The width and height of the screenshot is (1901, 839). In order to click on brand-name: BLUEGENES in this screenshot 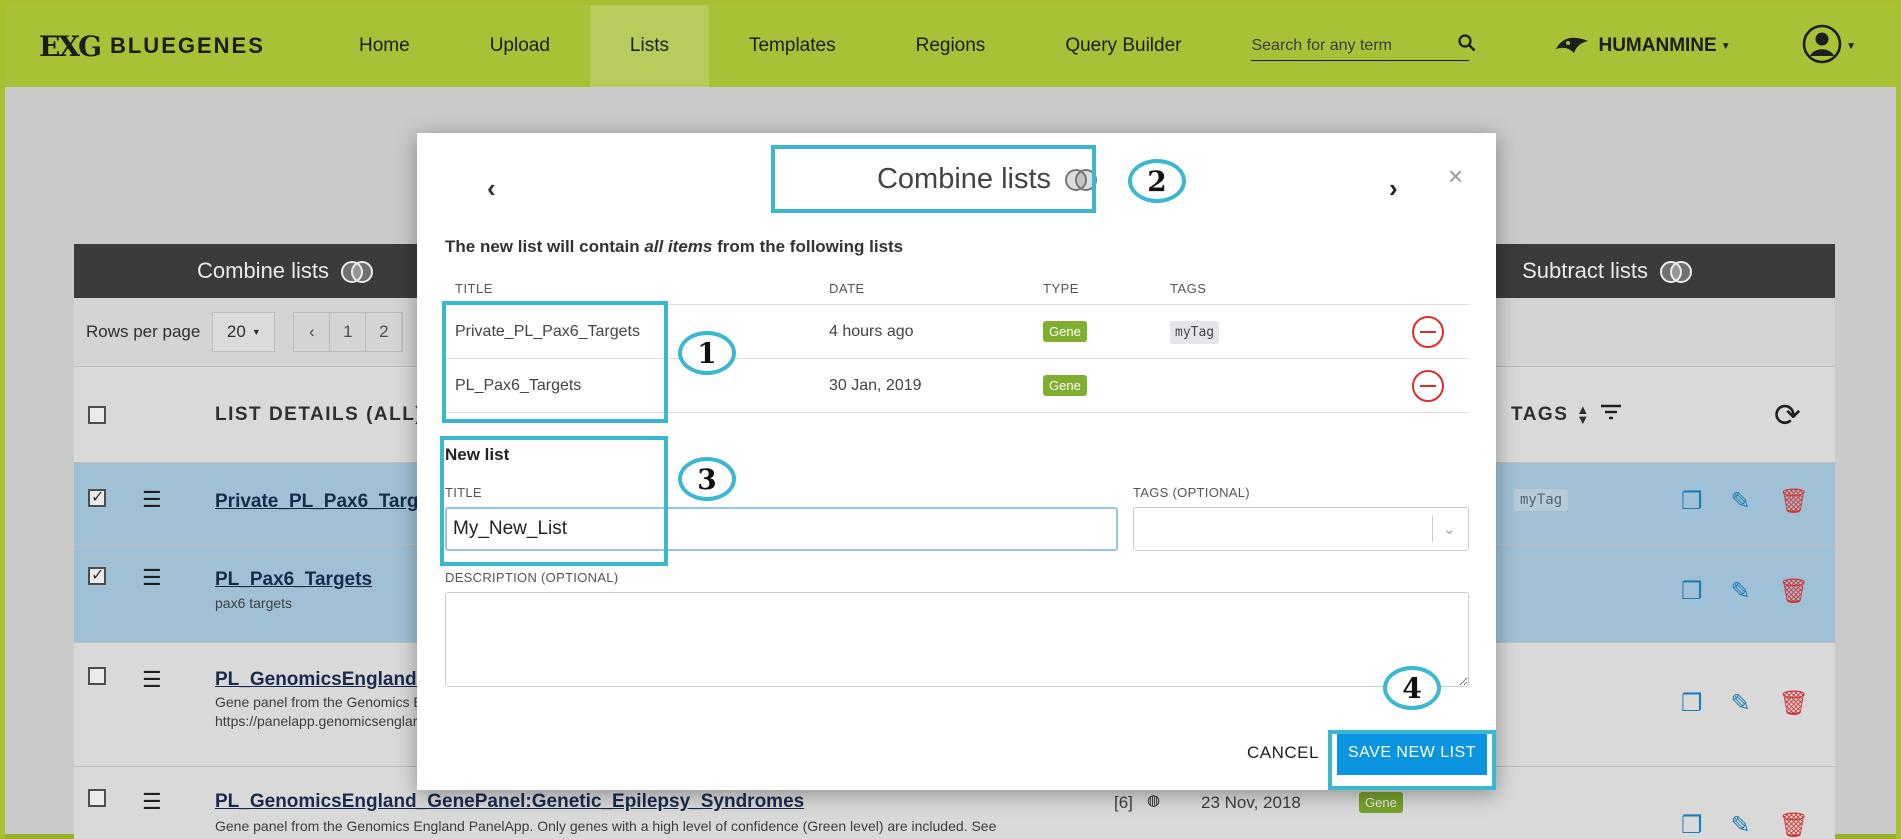, I will do `click(187, 45)`.